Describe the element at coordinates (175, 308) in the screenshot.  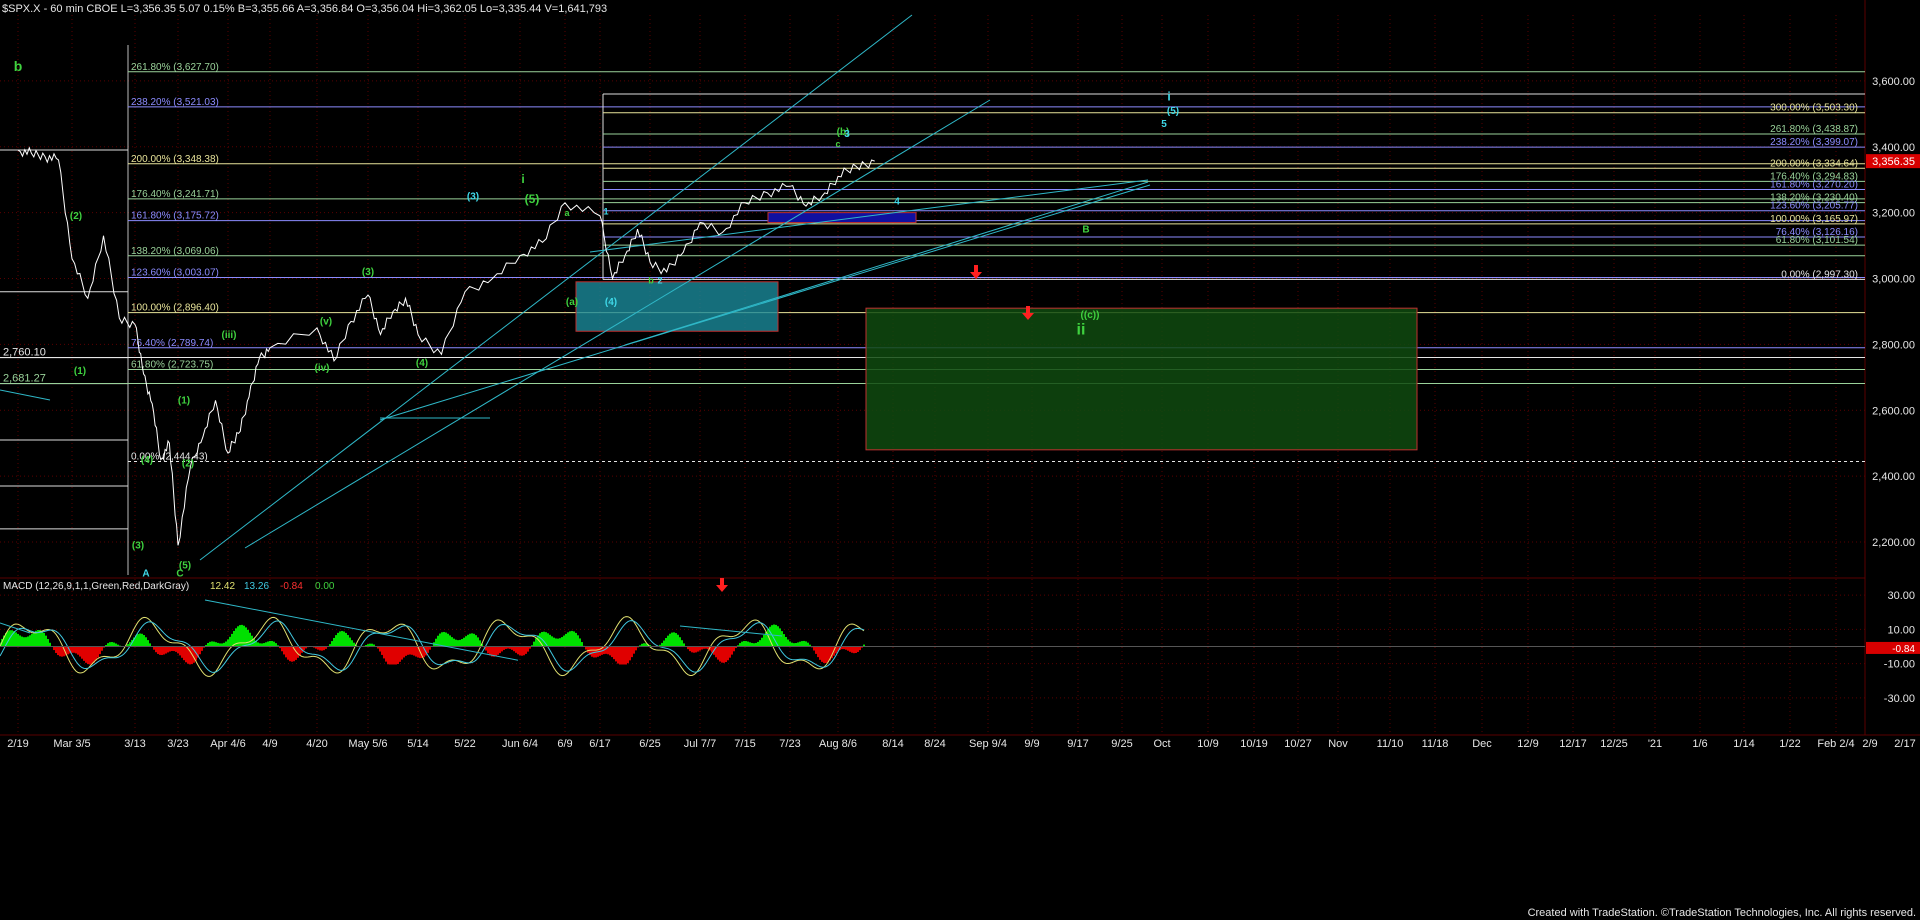
I see `fib-left-label: 100.00% (2,896.40)` at that location.